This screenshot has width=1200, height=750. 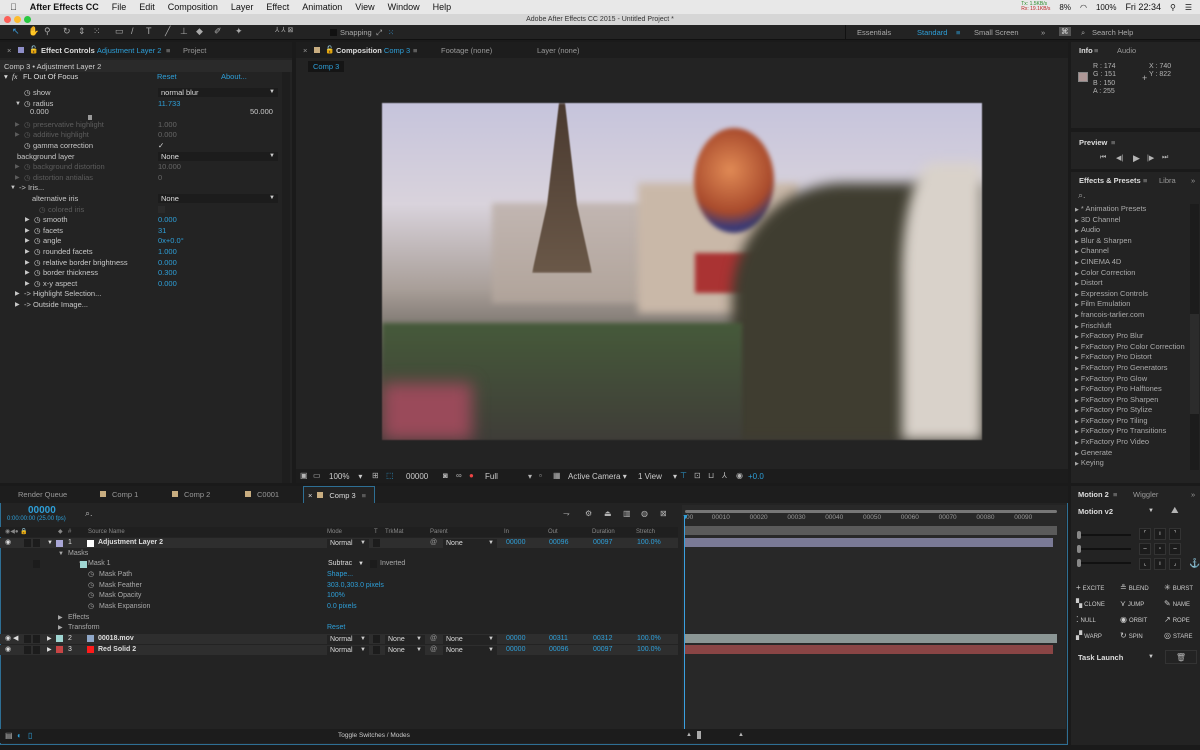 I want to click on playhead, so click(x=684, y=622).